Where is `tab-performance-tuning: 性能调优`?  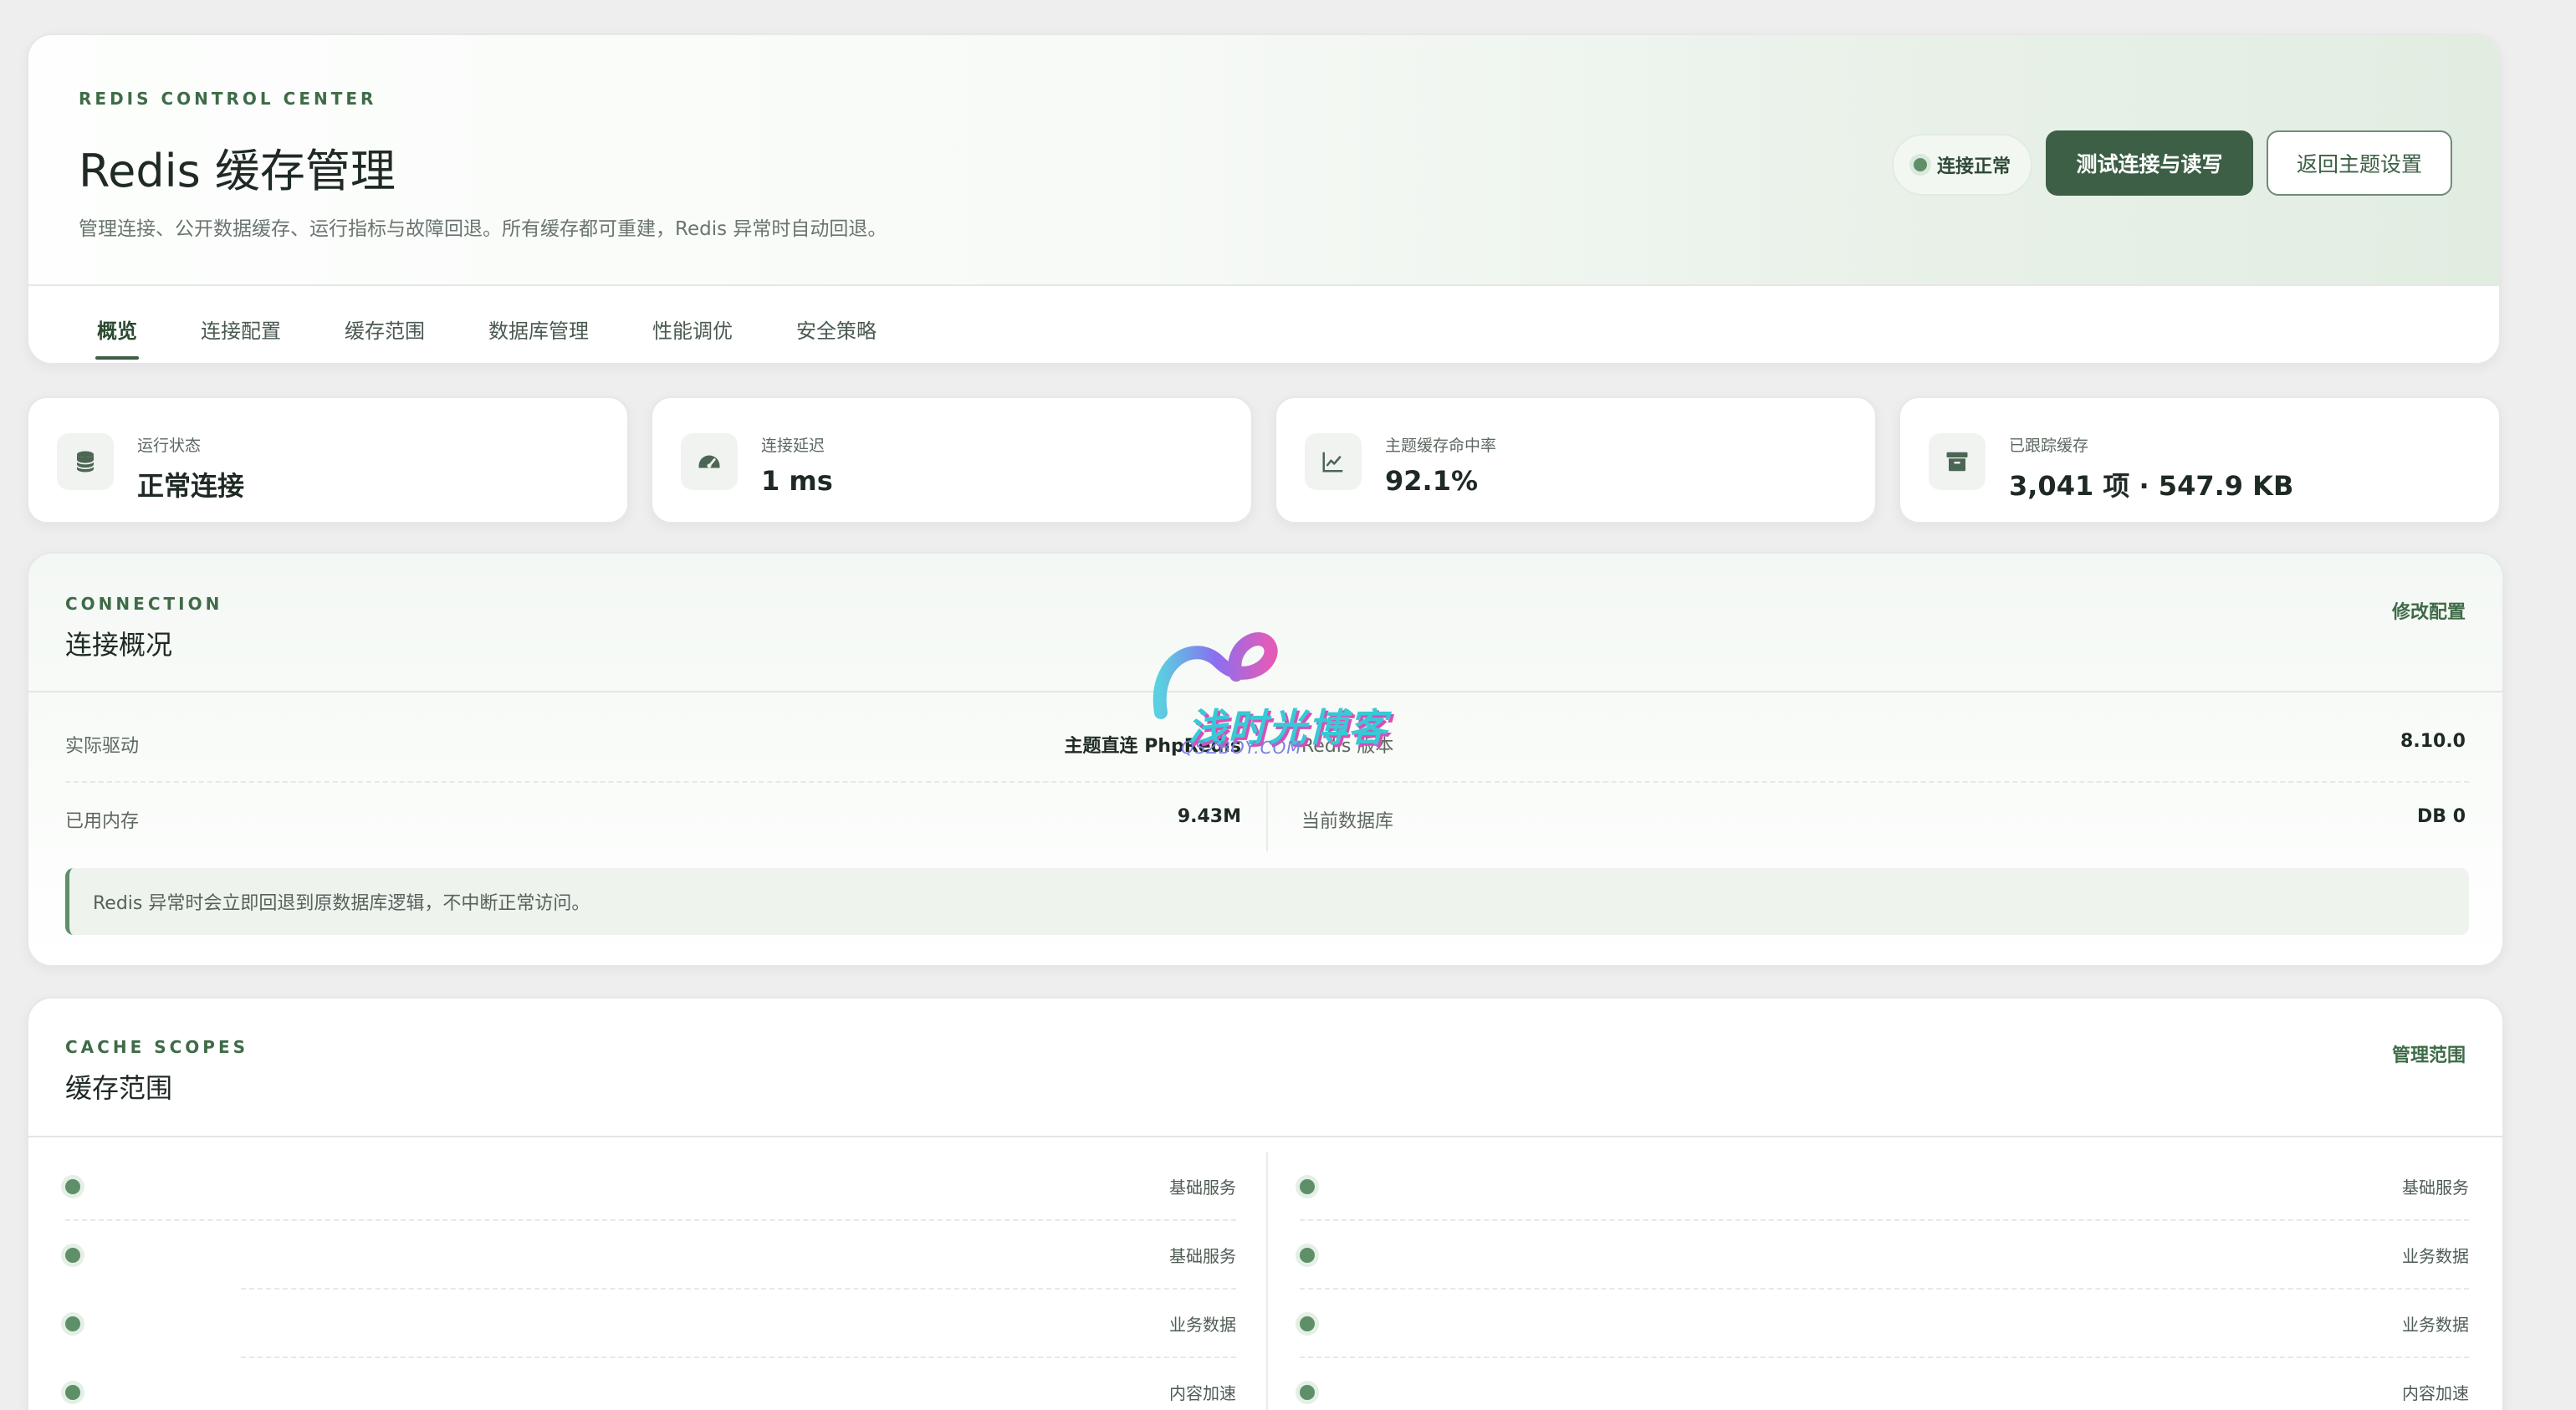
tab-performance-tuning: 性能调优 is located at coordinates (692, 329).